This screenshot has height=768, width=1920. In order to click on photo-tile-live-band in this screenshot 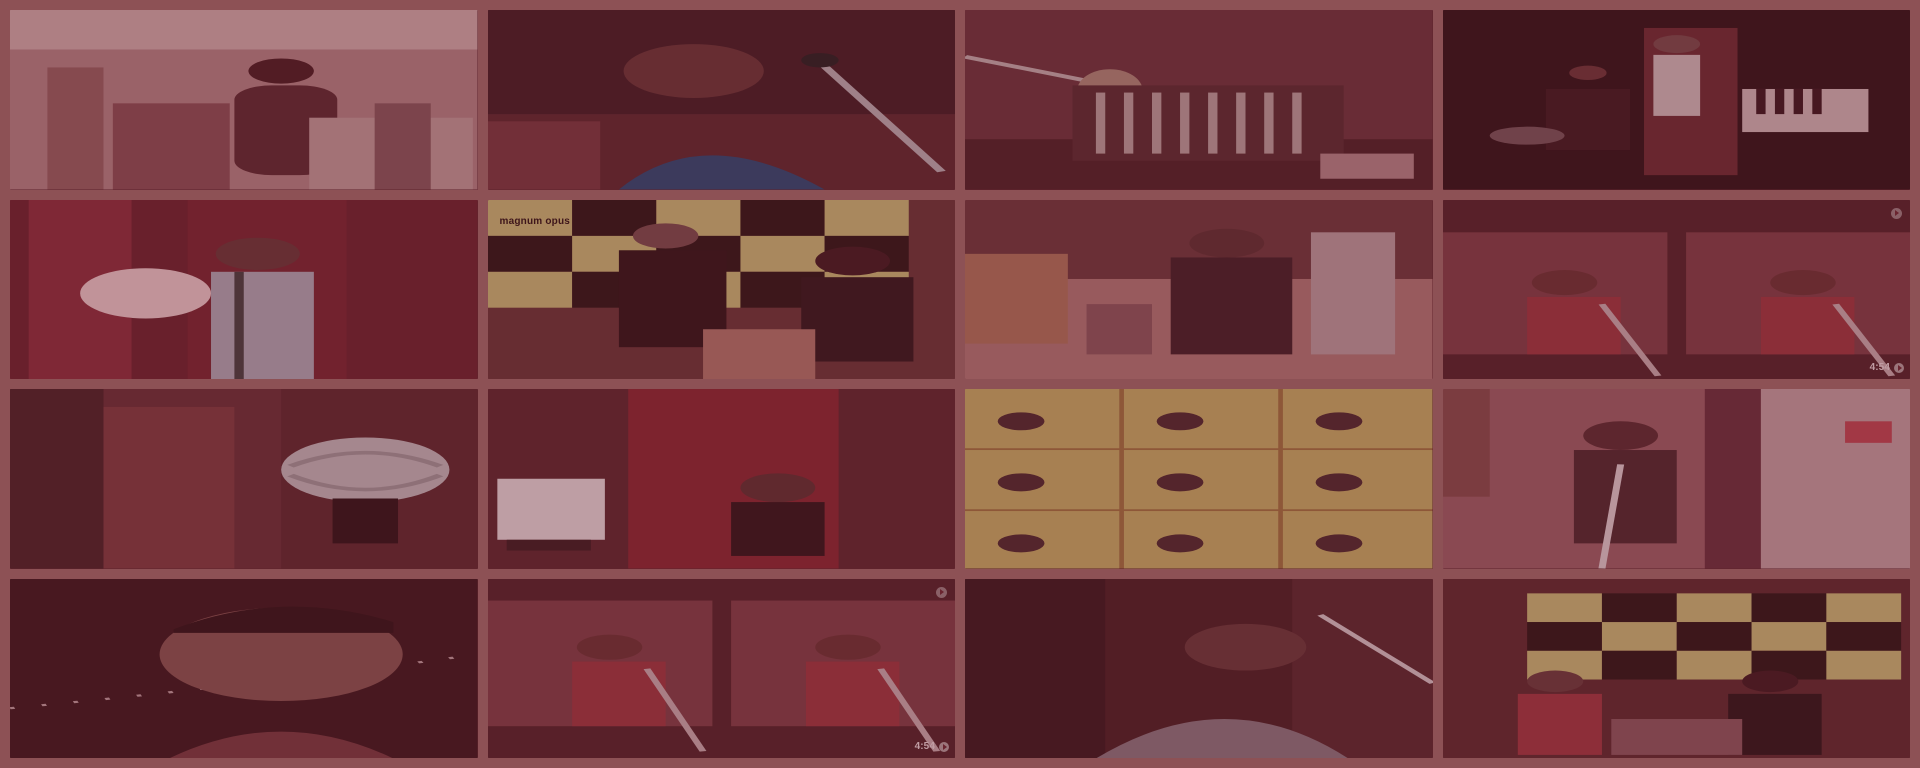, I will do `click(1676, 100)`.